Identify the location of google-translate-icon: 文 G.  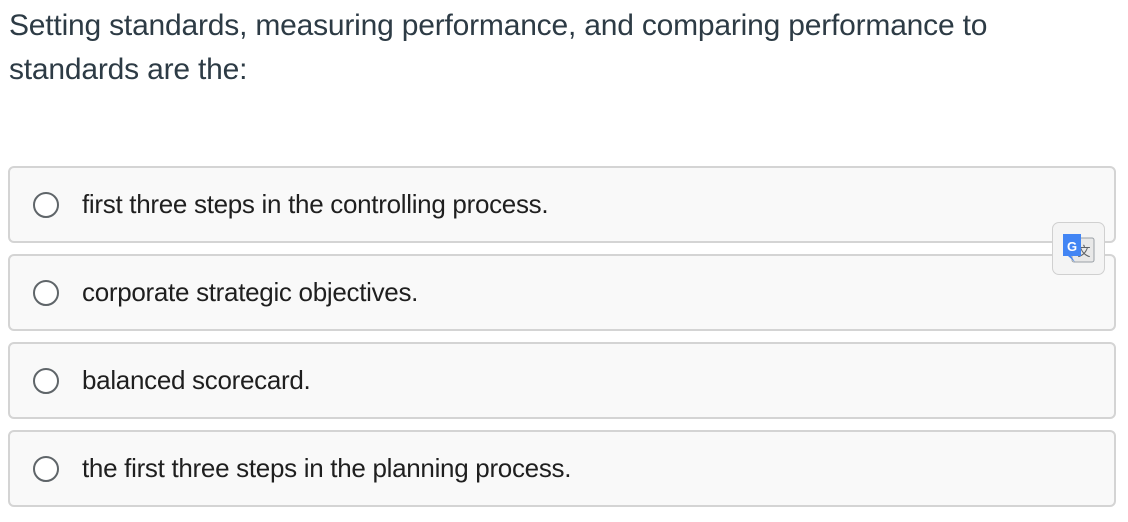
(1078, 247).